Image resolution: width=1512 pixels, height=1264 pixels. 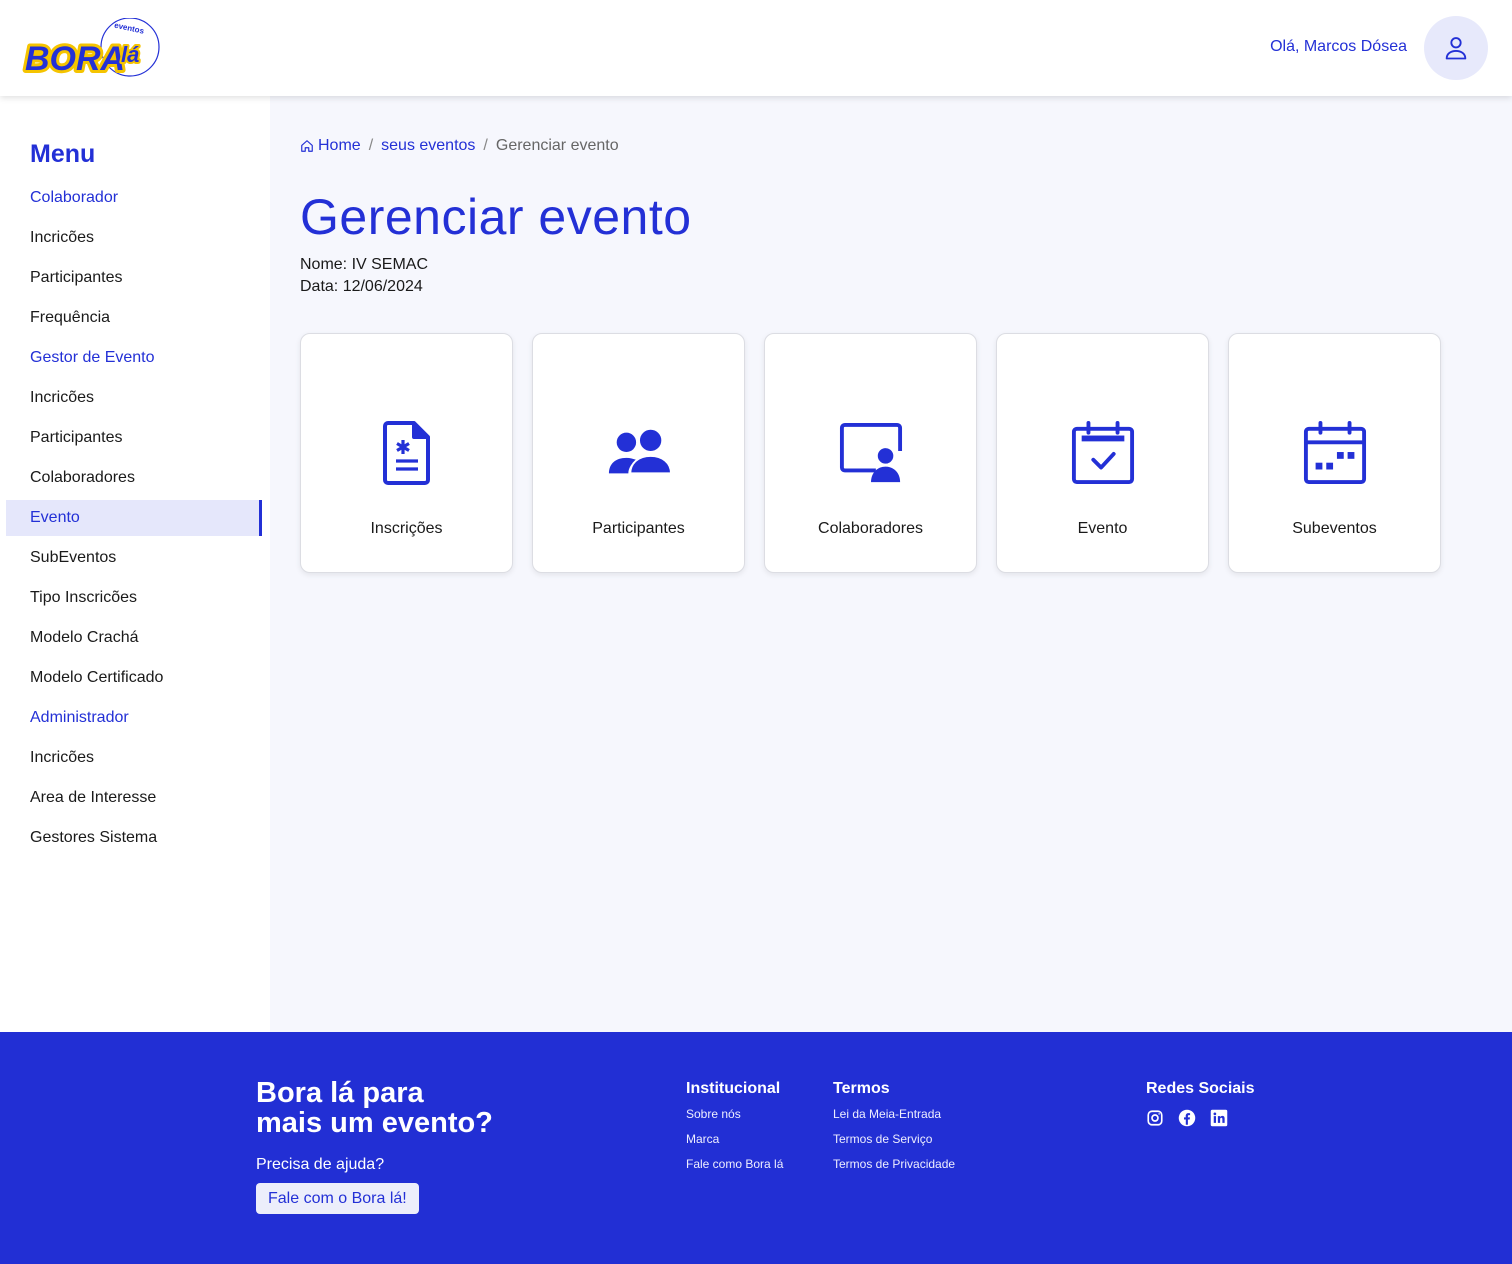 I want to click on menu-title: Menu, so click(x=63, y=154).